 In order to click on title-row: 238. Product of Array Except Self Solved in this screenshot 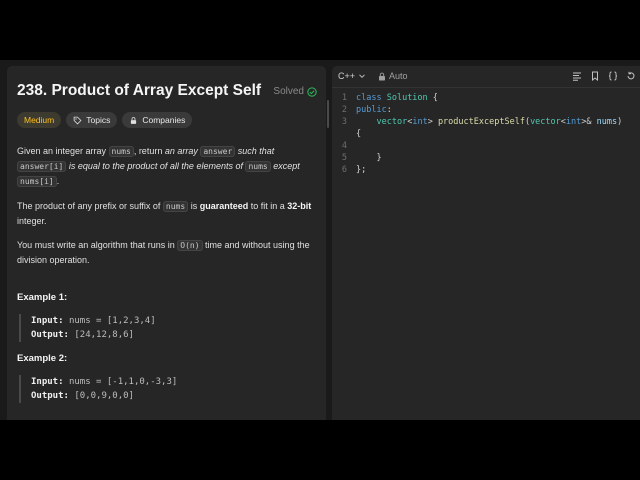, I will do `click(167, 93)`.